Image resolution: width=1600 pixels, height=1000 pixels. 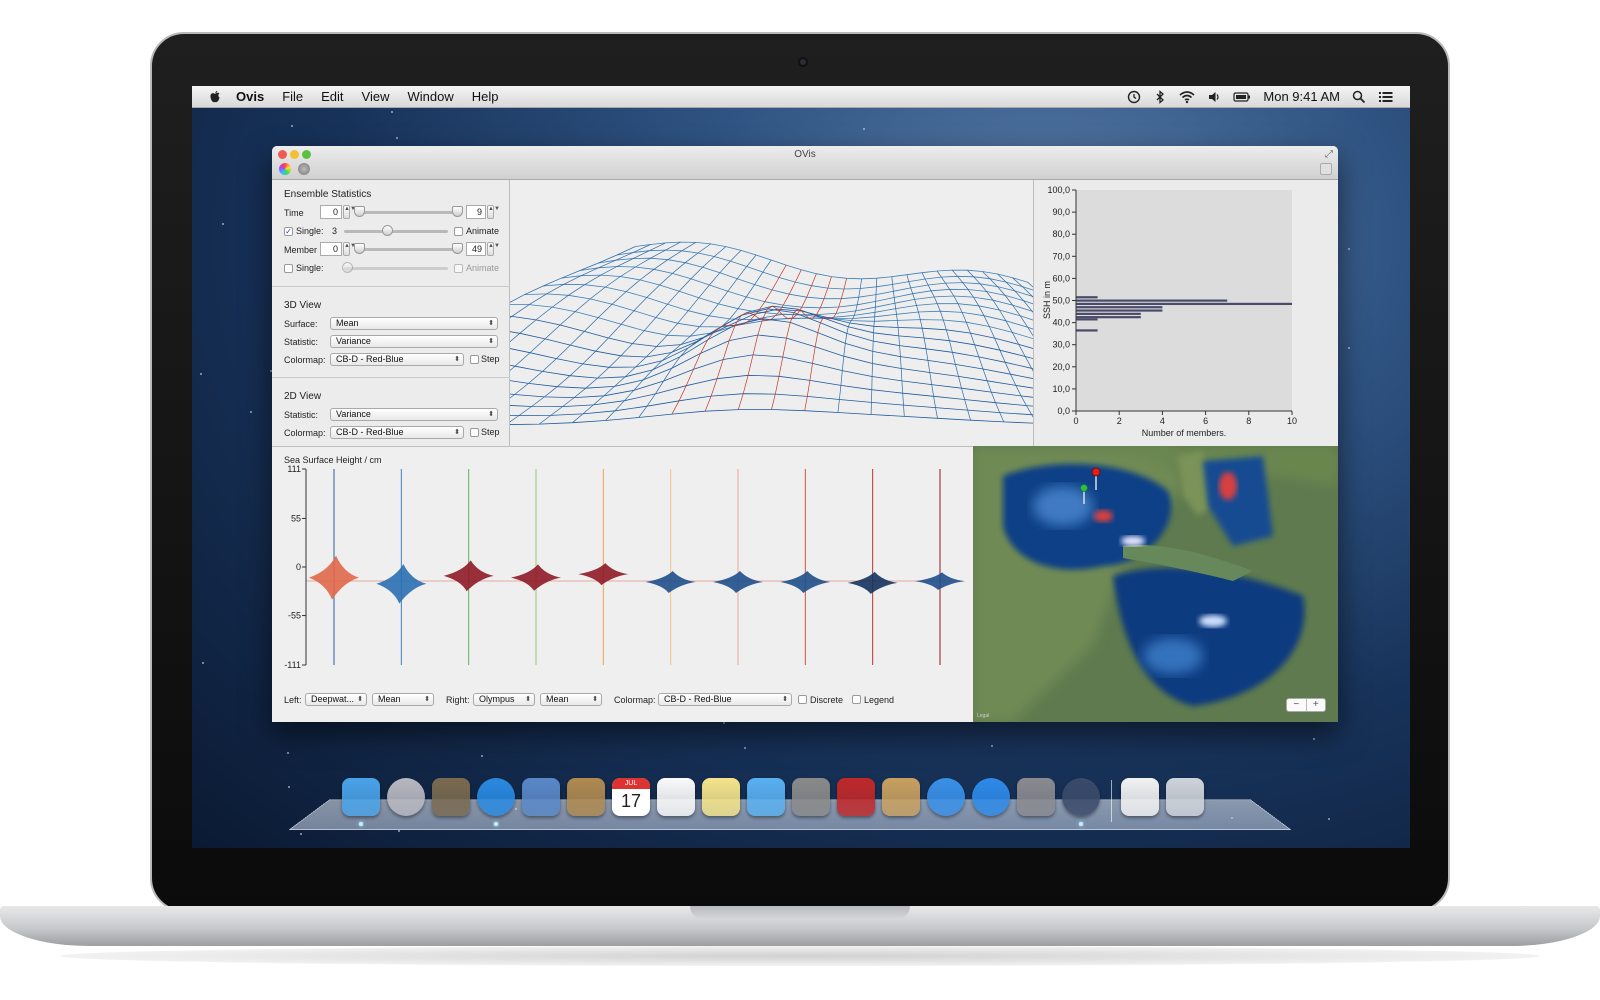 I want to click on statistic-2d-select: Variance ⬍, so click(x=414, y=414).